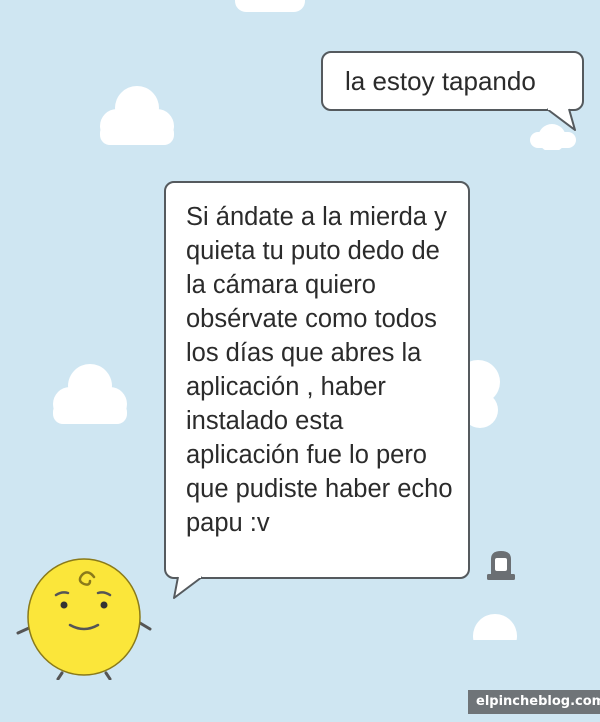 The image size is (600, 722). Describe the element at coordinates (501, 565) in the screenshot. I see `siren-icon` at that location.